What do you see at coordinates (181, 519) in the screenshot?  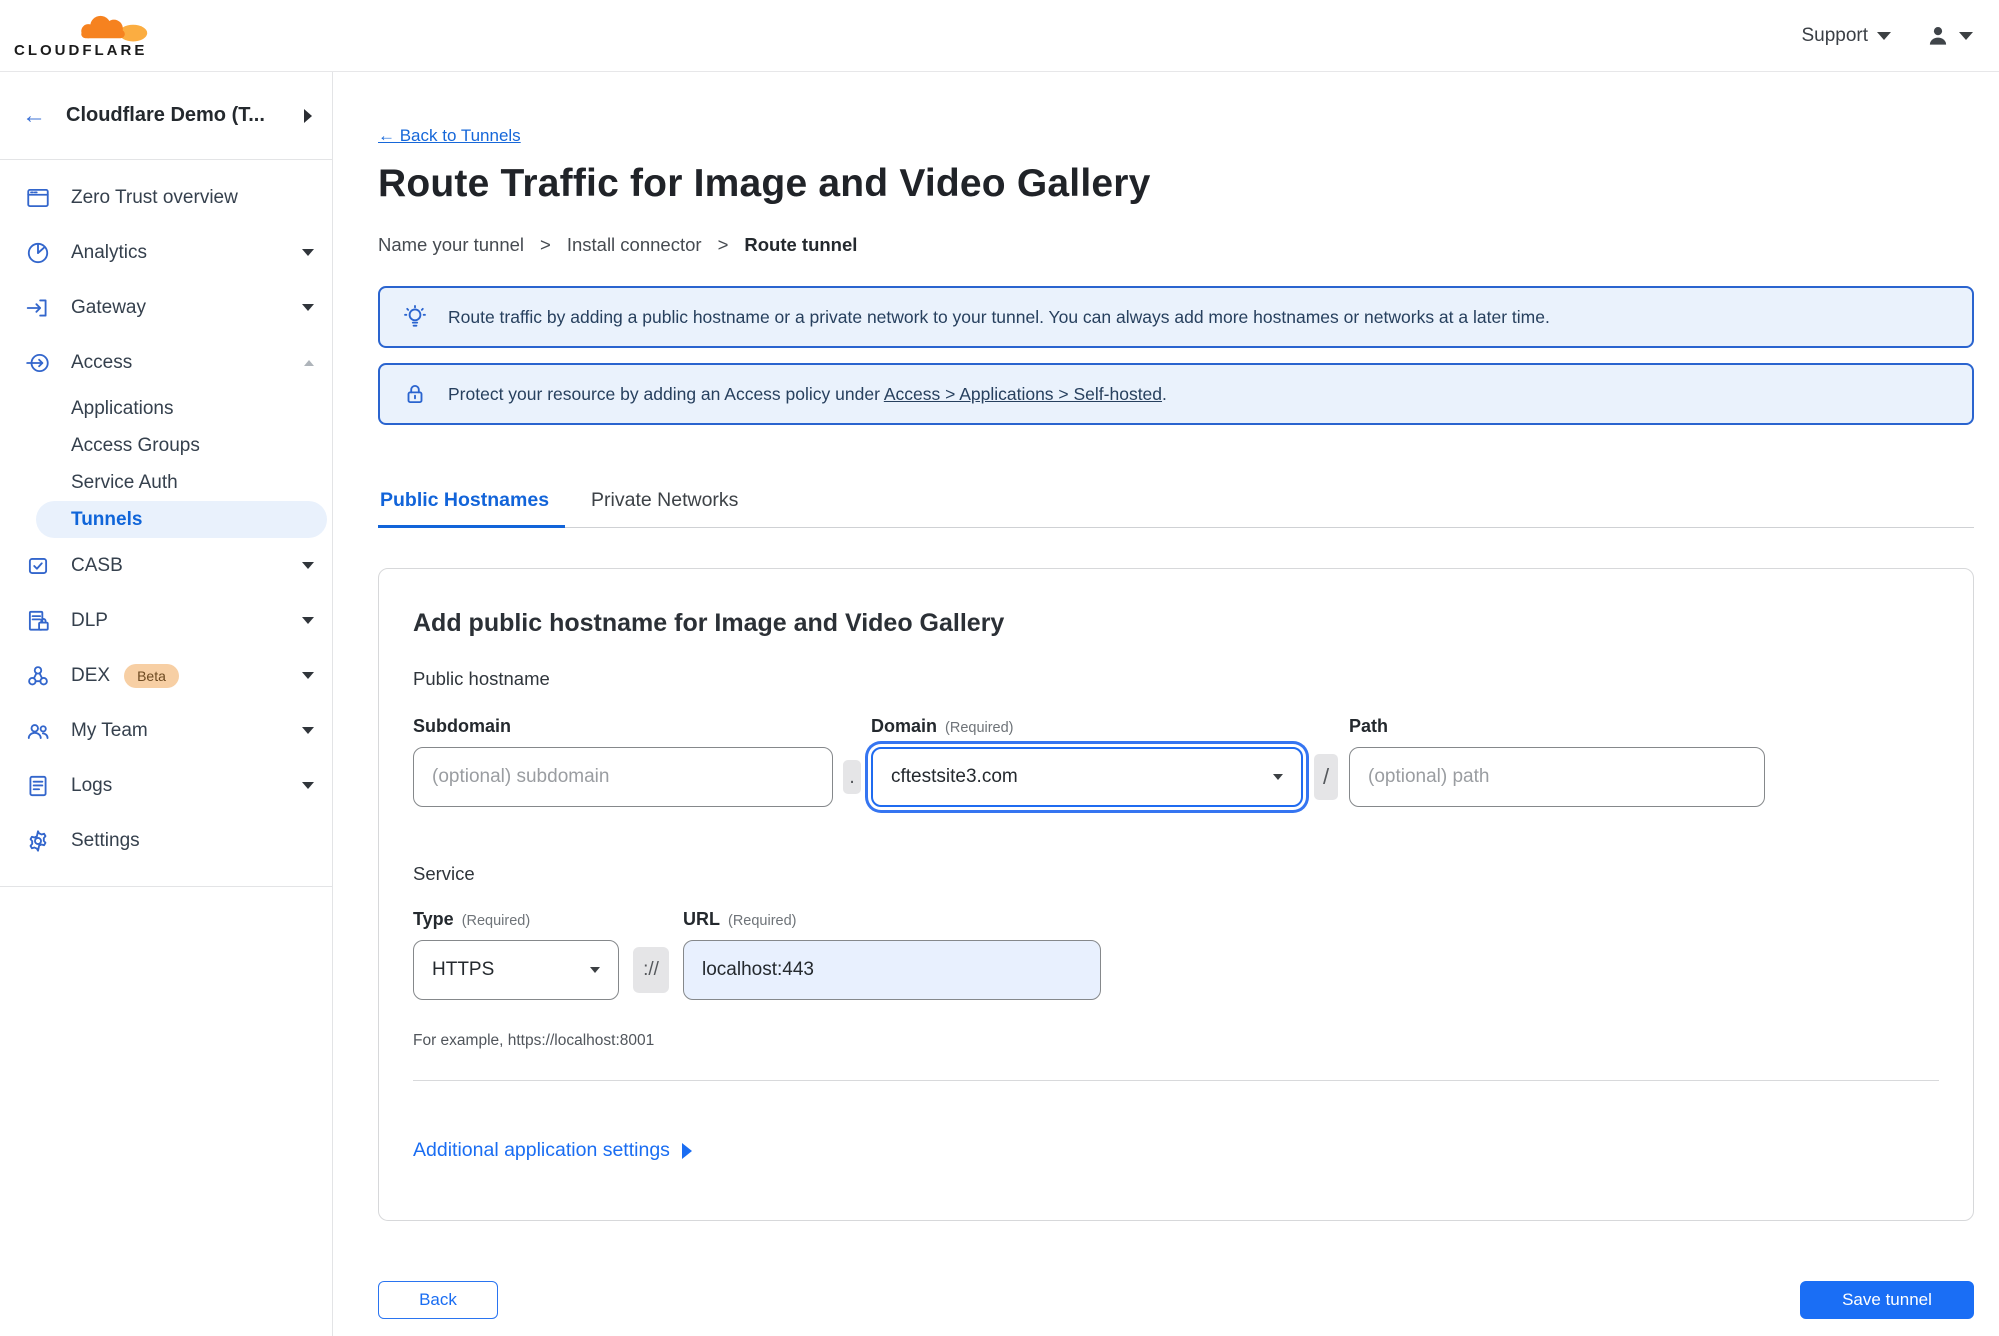 I see `sidebar-item-tunnels: Tunnels` at bounding box center [181, 519].